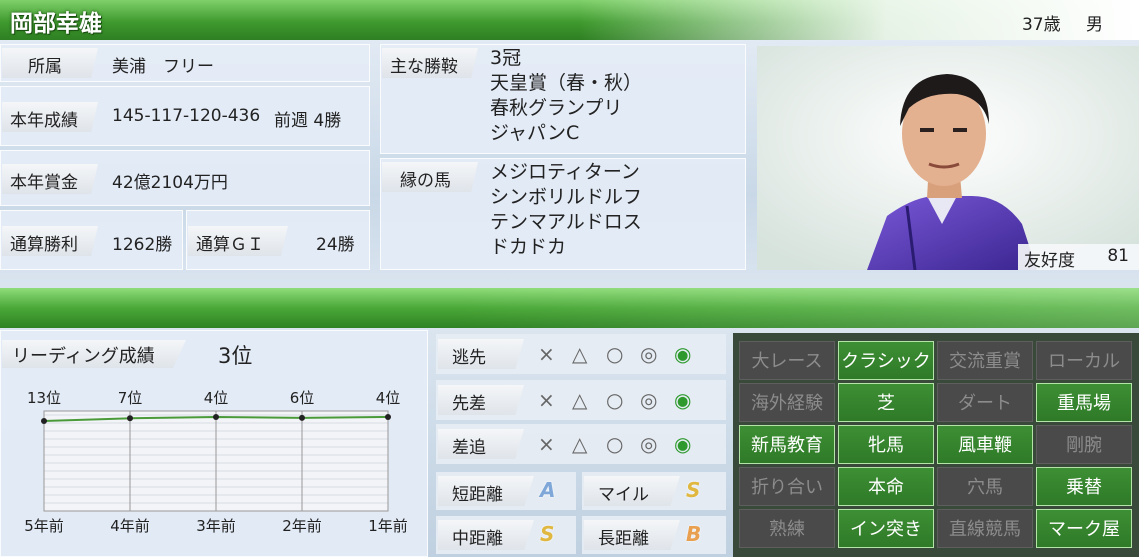 The height and width of the screenshot is (557, 1139). What do you see at coordinates (787, 444) in the screenshot?
I see `skill-badge: 新馬教育` at bounding box center [787, 444].